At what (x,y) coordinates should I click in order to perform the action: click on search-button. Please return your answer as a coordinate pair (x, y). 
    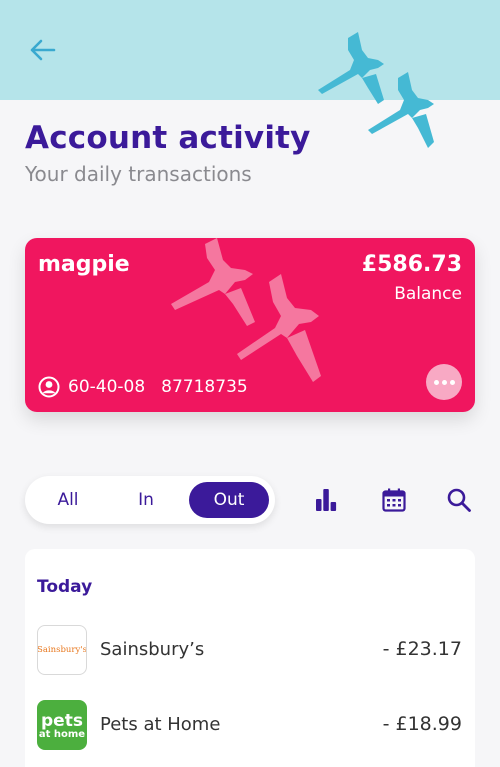
    Looking at the image, I should click on (459, 500).